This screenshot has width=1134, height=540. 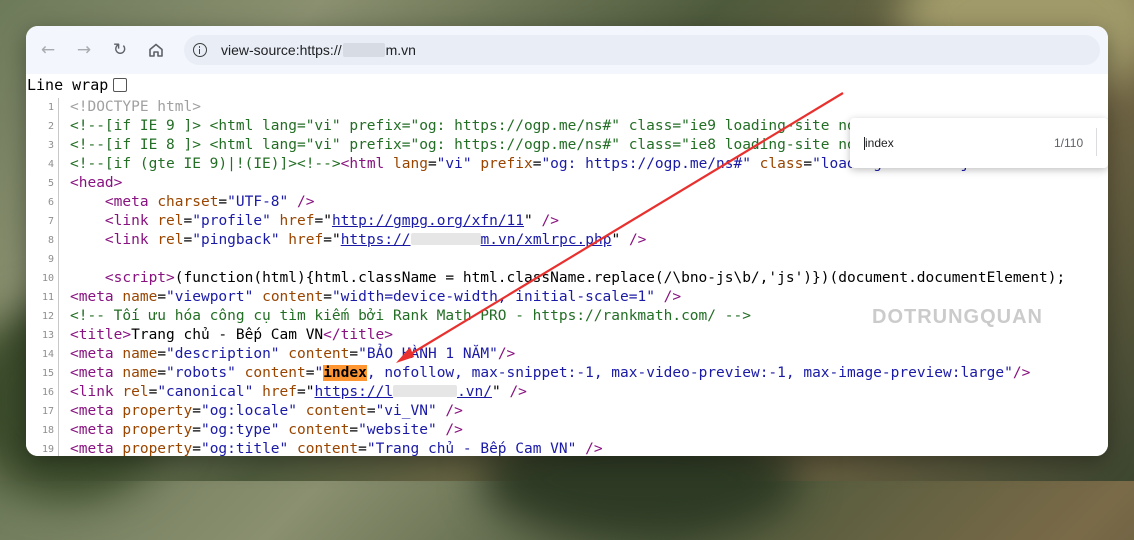 What do you see at coordinates (42, 297) in the screenshot?
I see `line-number: 11` at bounding box center [42, 297].